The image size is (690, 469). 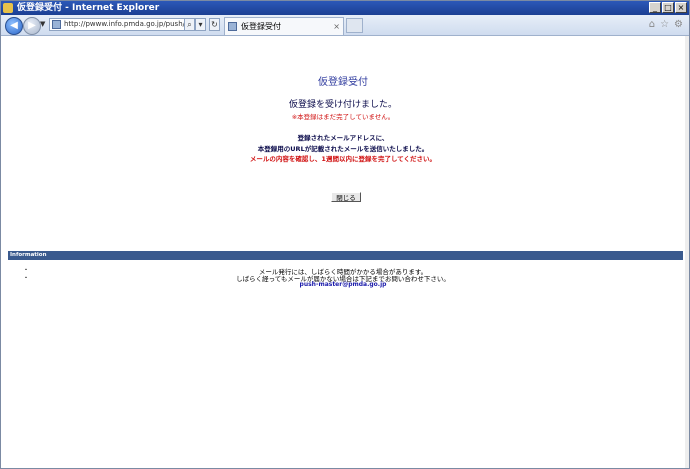 What do you see at coordinates (56, 24) in the screenshot?
I see `page-icon` at bounding box center [56, 24].